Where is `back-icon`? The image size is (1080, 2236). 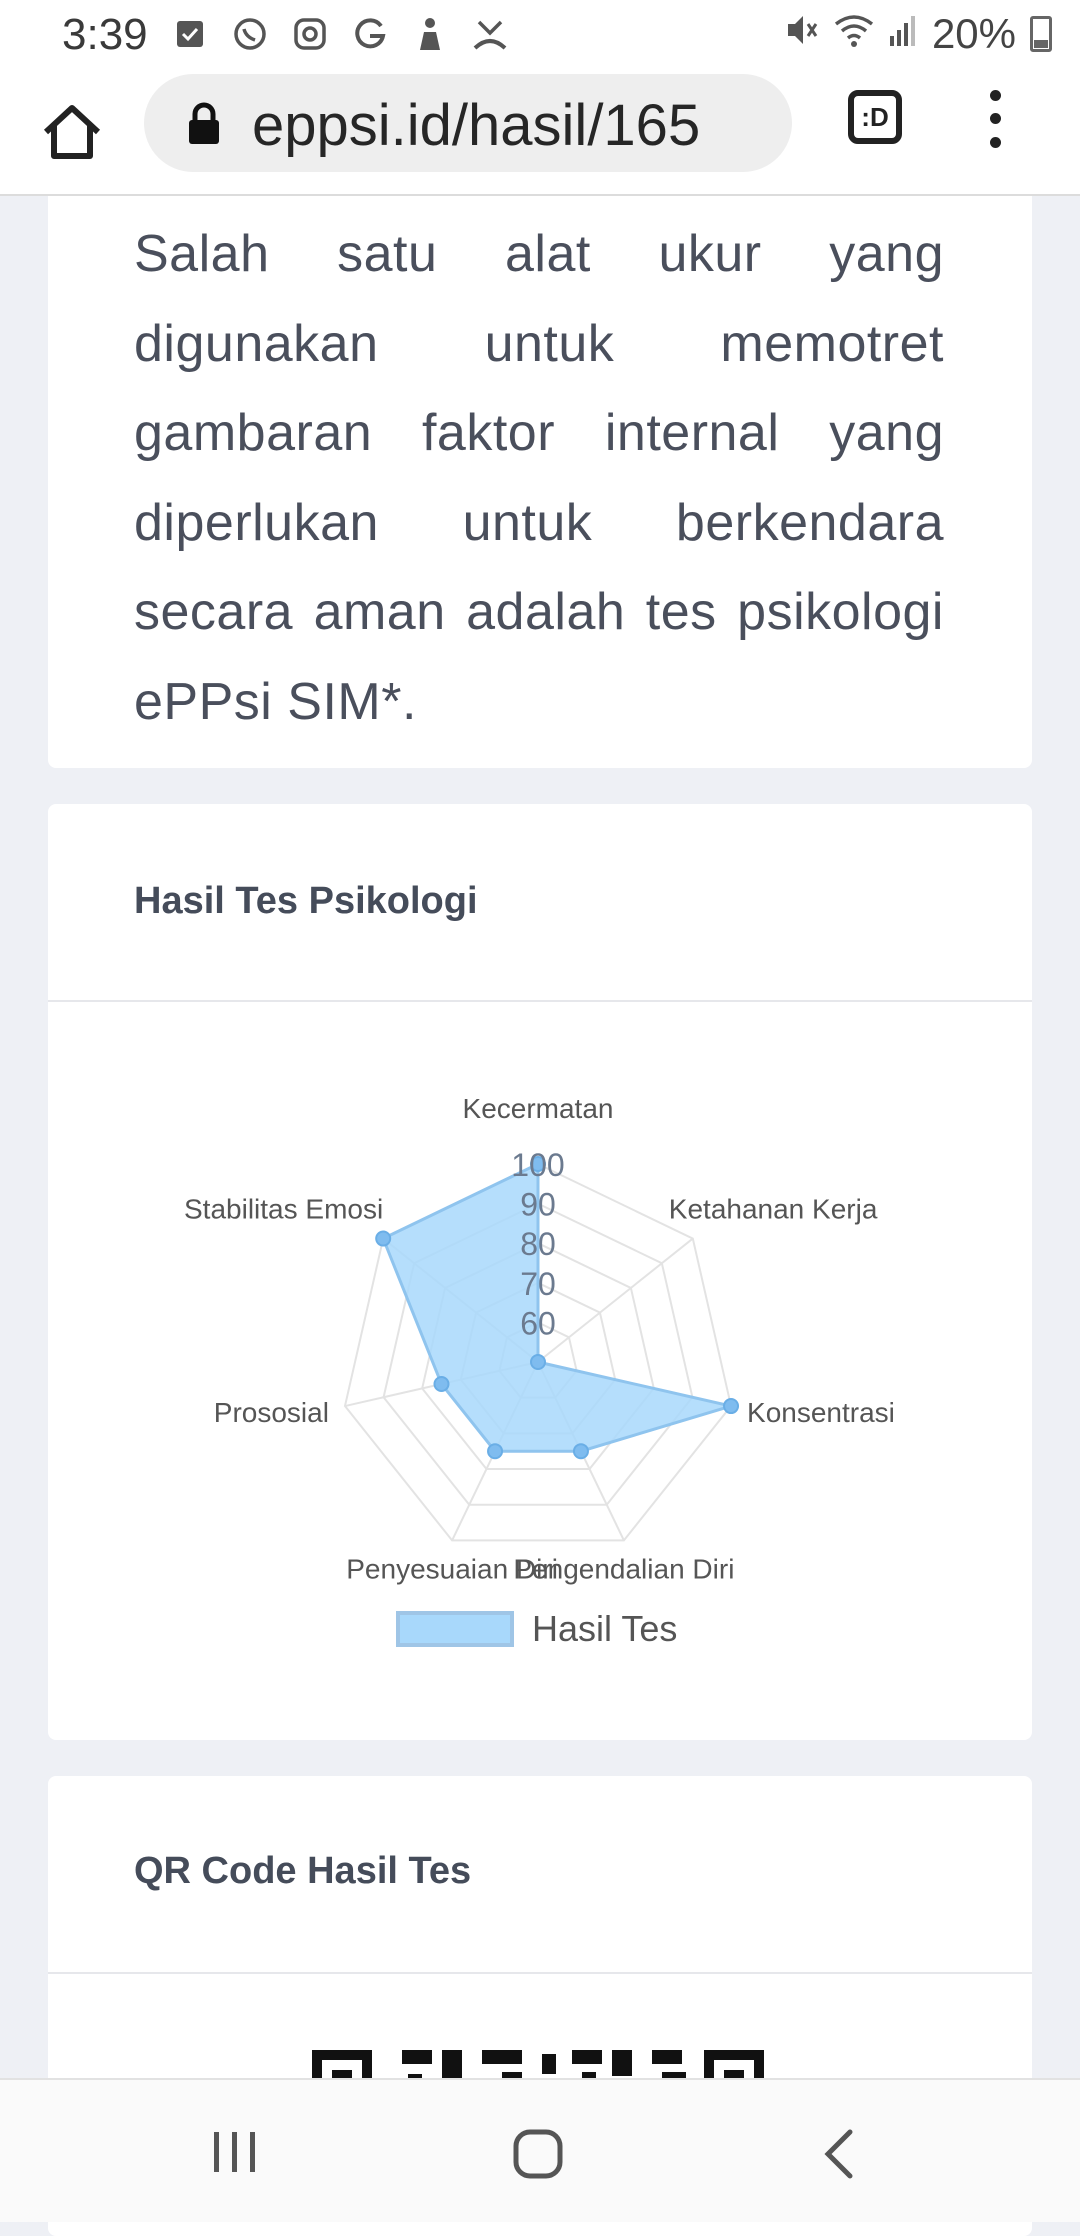 back-icon is located at coordinates (838, 2154).